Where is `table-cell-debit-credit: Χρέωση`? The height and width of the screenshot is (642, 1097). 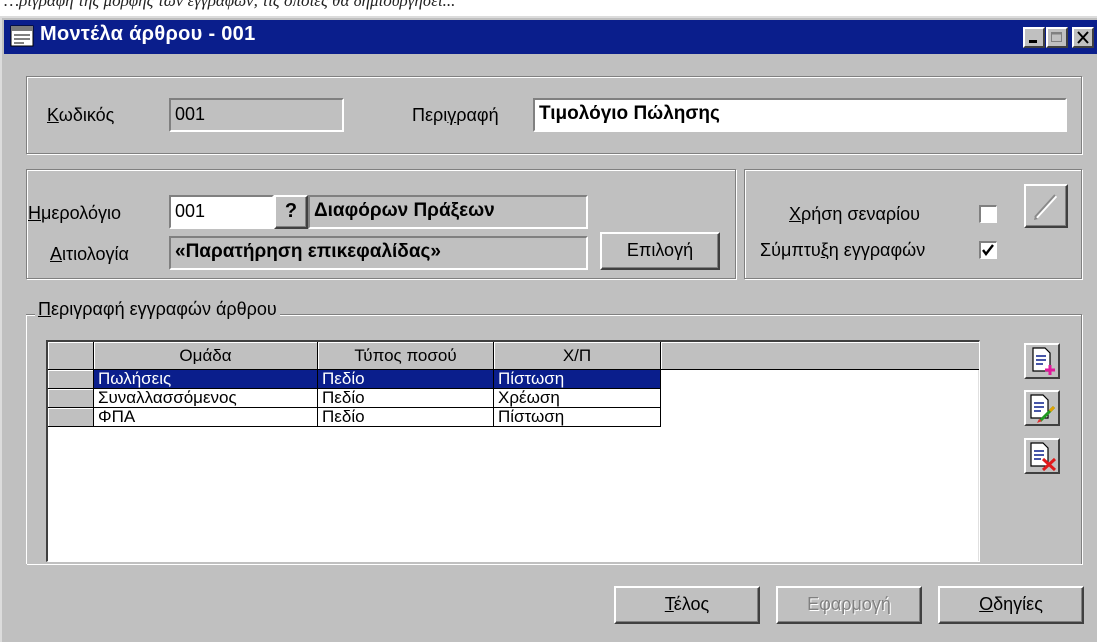 table-cell-debit-credit: Χρέωση is located at coordinates (577, 398).